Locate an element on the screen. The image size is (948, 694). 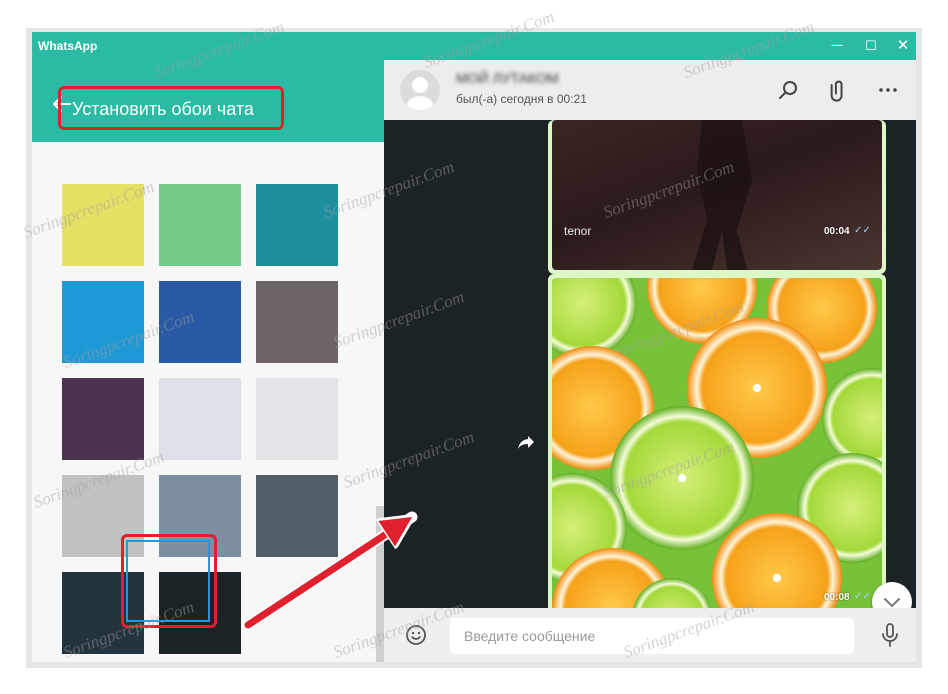
message-time: 00:04 is located at coordinates (837, 231).